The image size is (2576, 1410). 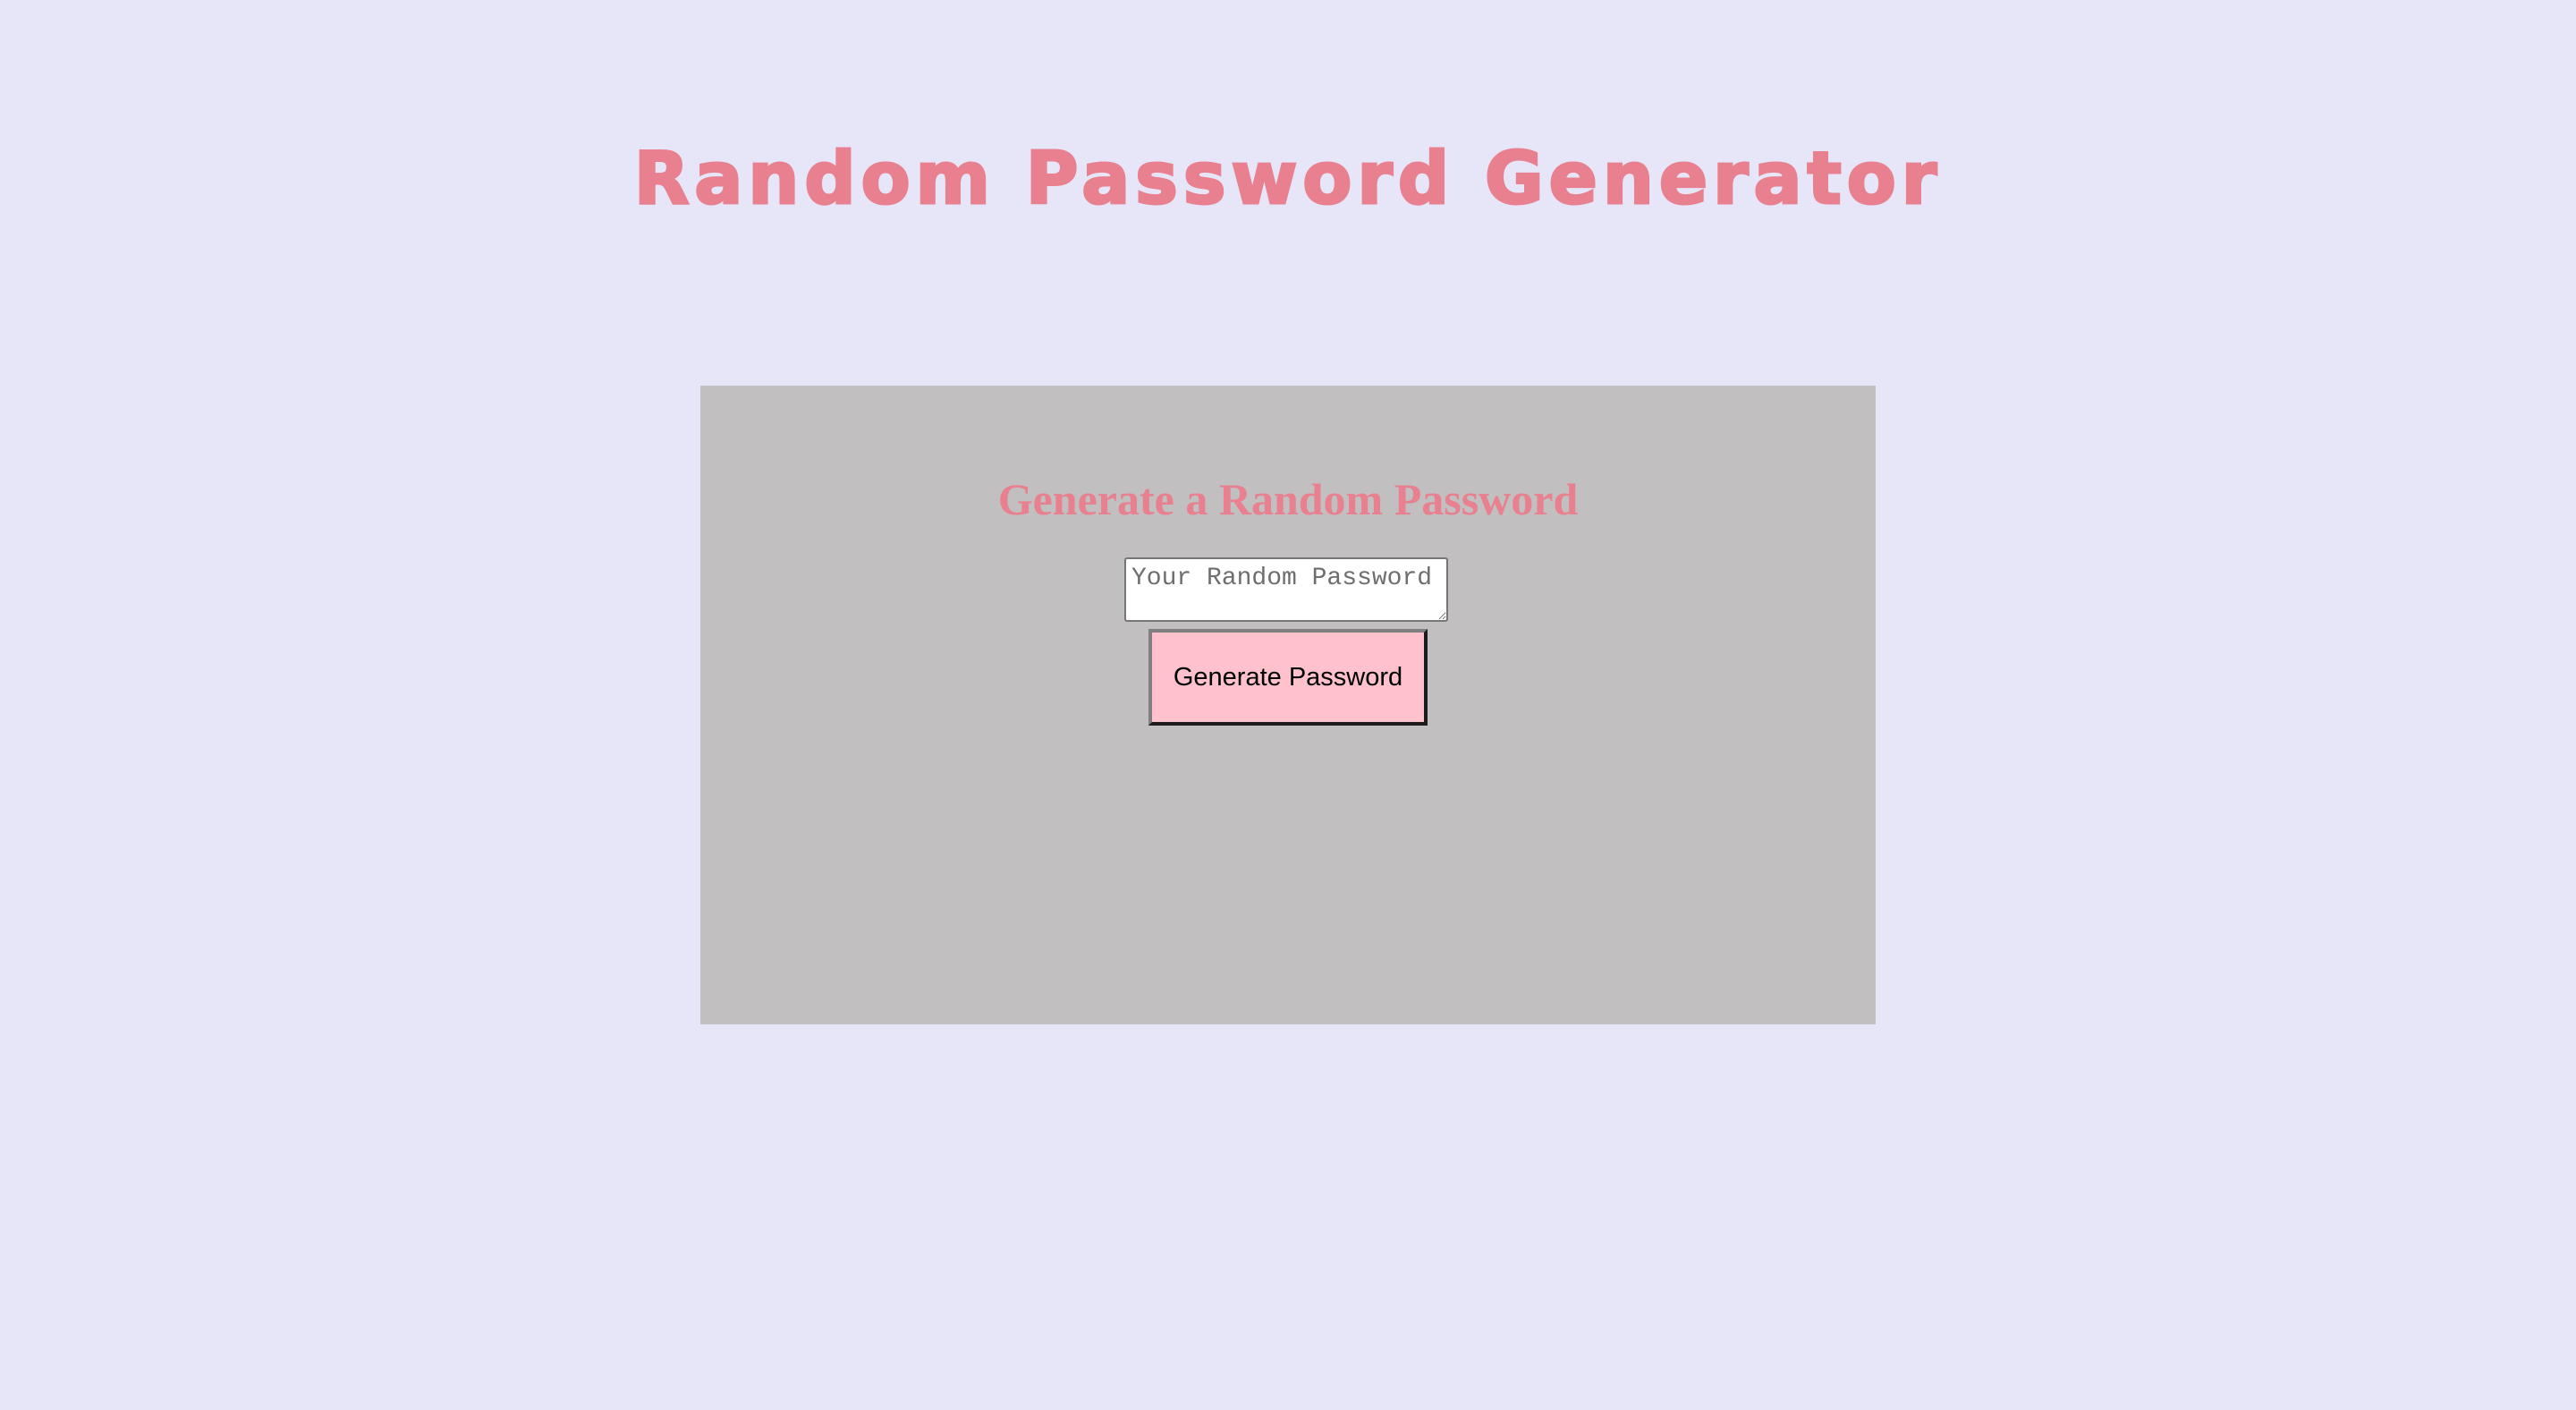 What do you see at coordinates (1288, 677) in the screenshot?
I see `generate-password-button: Generate Password` at bounding box center [1288, 677].